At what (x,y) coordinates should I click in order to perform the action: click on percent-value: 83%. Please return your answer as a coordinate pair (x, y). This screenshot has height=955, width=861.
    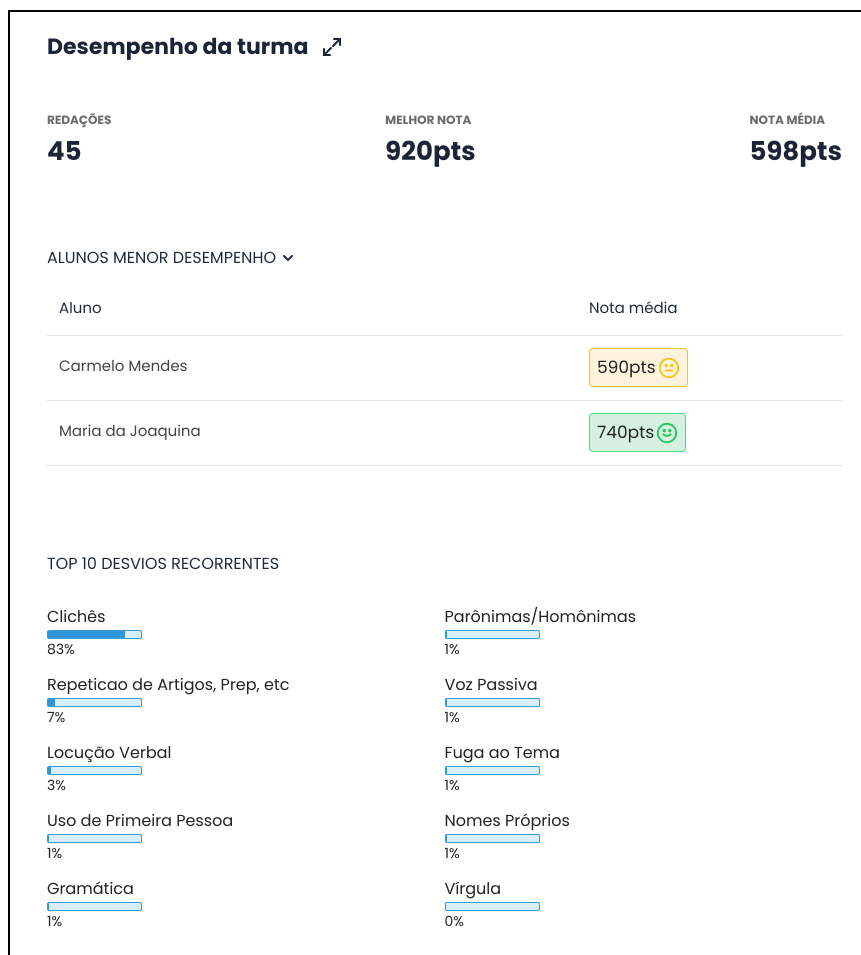
    Looking at the image, I should click on (61, 648).